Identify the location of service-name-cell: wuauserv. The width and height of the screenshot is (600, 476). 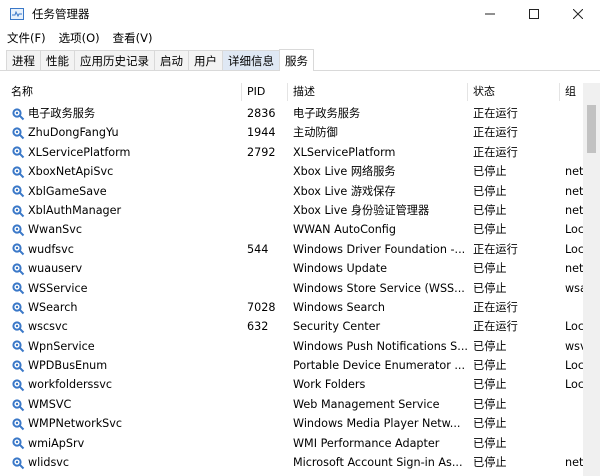
(124, 268).